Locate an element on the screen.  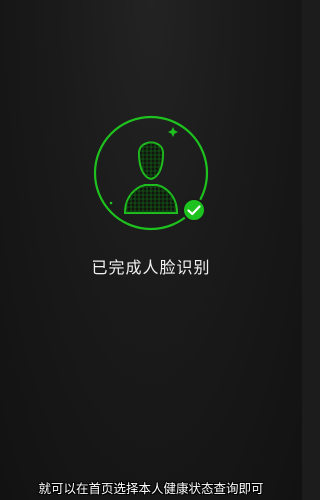
video-caption: 就可以在首页选择本人健康状态查询即可 is located at coordinates (151, 488).